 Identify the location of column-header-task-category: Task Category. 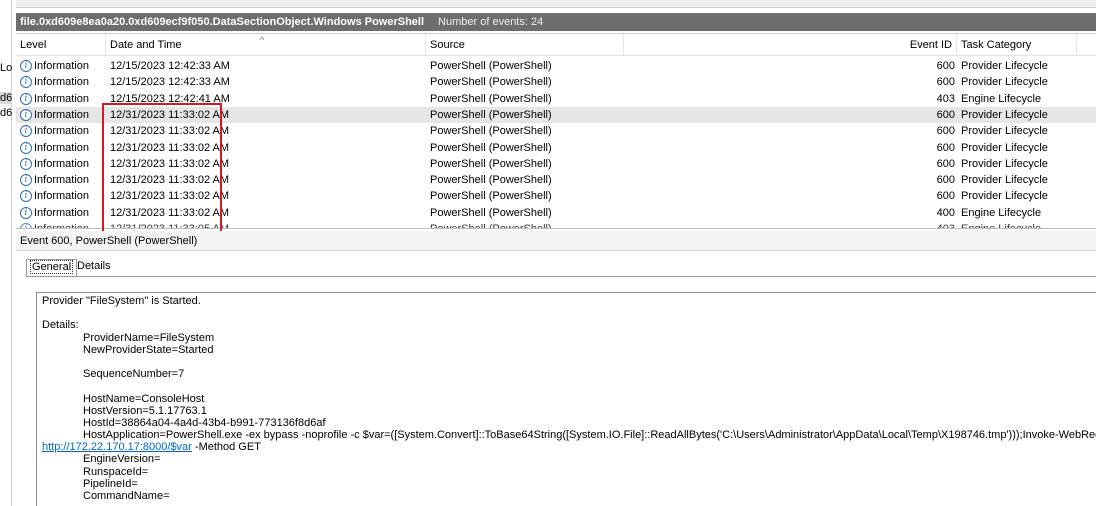
(1017, 45).